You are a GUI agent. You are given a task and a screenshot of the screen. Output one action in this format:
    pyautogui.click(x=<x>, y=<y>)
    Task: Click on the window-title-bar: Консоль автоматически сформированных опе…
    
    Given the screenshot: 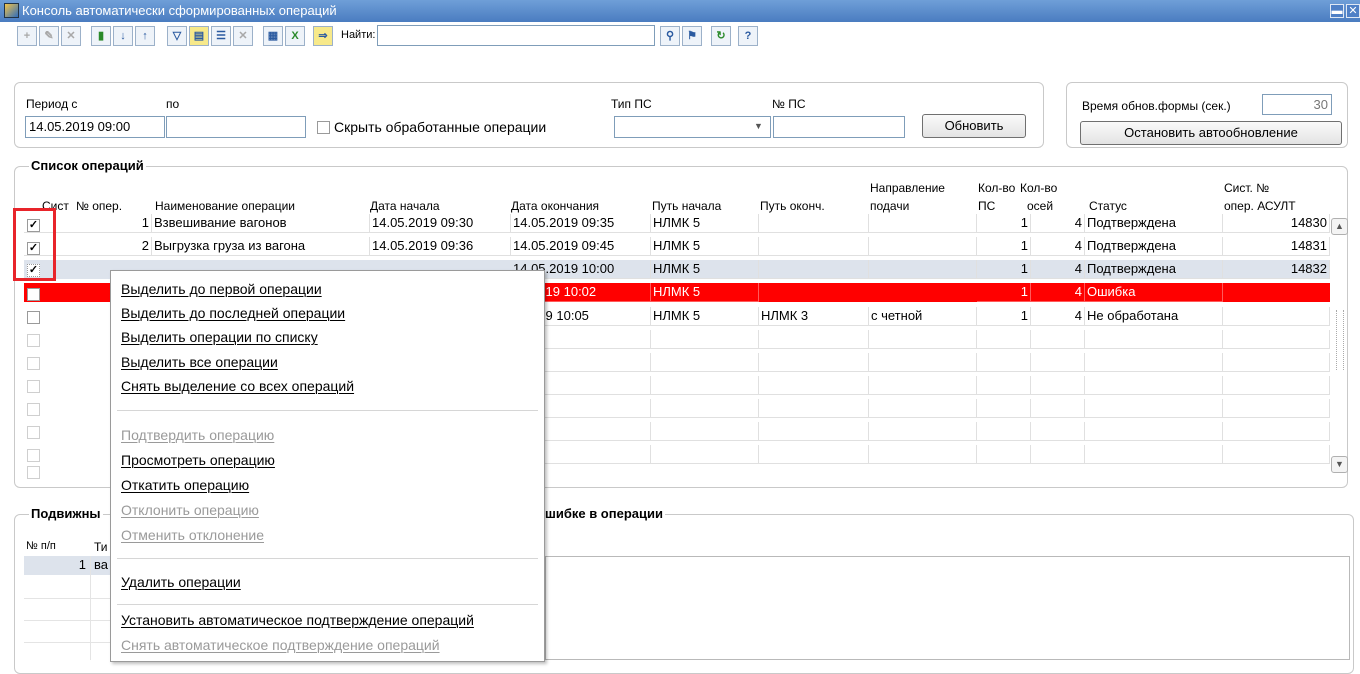 What is the action you would take?
    pyautogui.click(x=680, y=11)
    